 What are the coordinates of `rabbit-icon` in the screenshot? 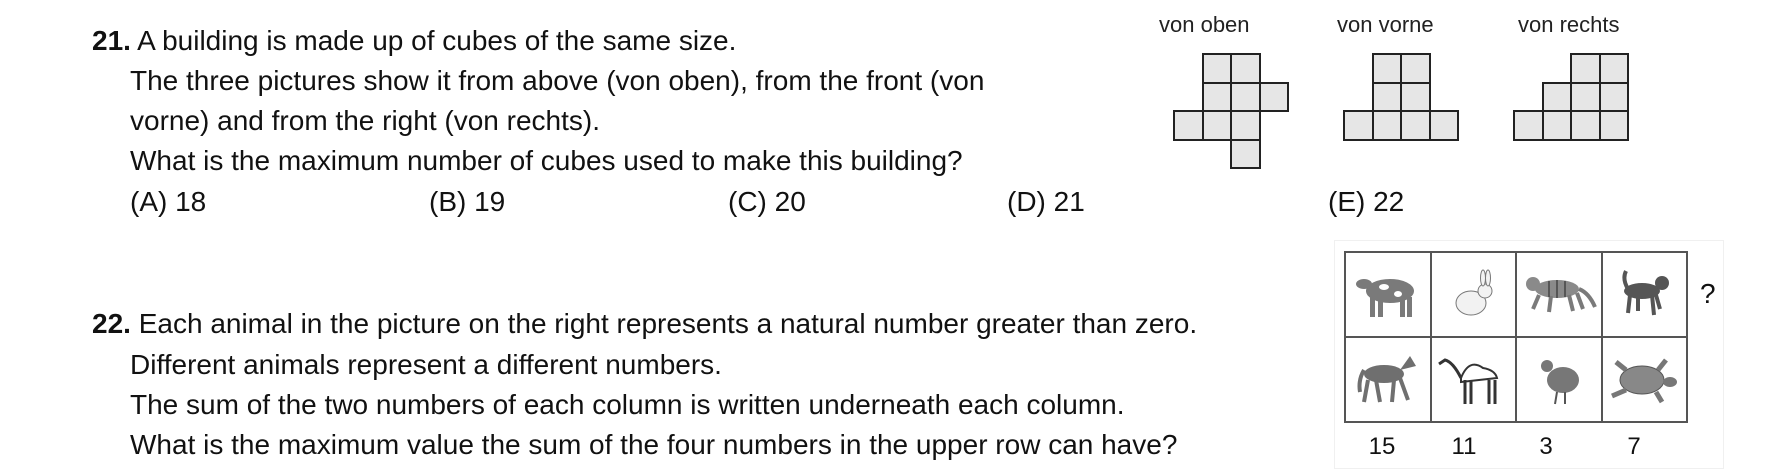 It's located at (1474, 292).